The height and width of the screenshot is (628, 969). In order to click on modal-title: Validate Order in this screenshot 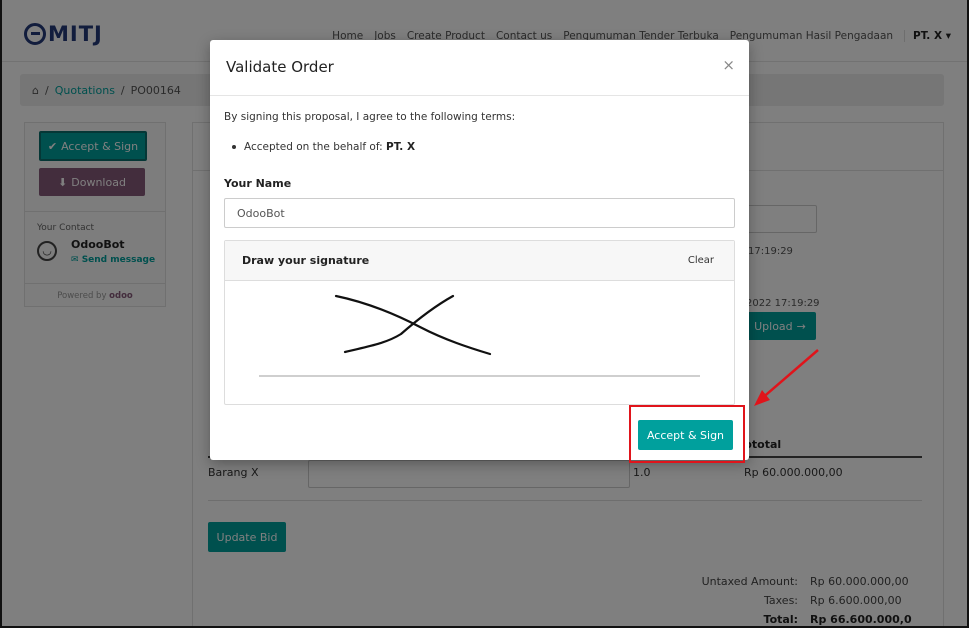, I will do `click(280, 67)`.